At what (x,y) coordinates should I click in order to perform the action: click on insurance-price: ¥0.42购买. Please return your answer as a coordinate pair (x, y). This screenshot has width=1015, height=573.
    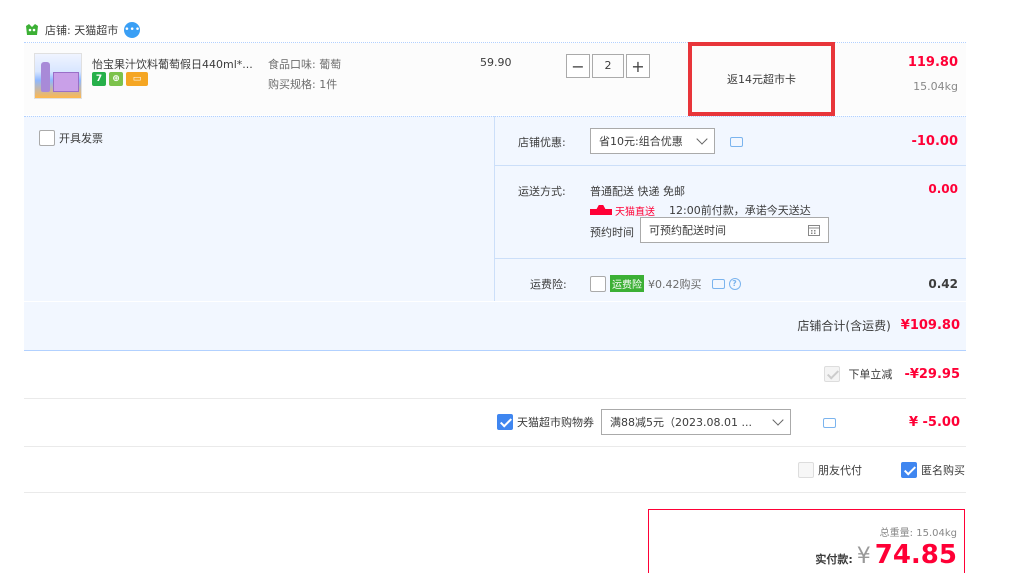
    Looking at the image, I should click on (675, 284).